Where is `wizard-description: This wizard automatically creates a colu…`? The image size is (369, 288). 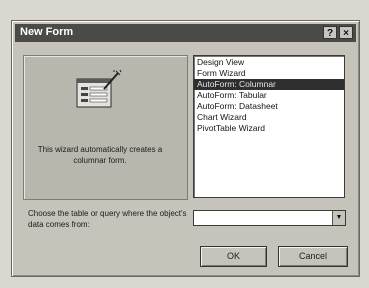 wizard-description: This wizard automatically creates a colu… is located at coordinates (100, 155).